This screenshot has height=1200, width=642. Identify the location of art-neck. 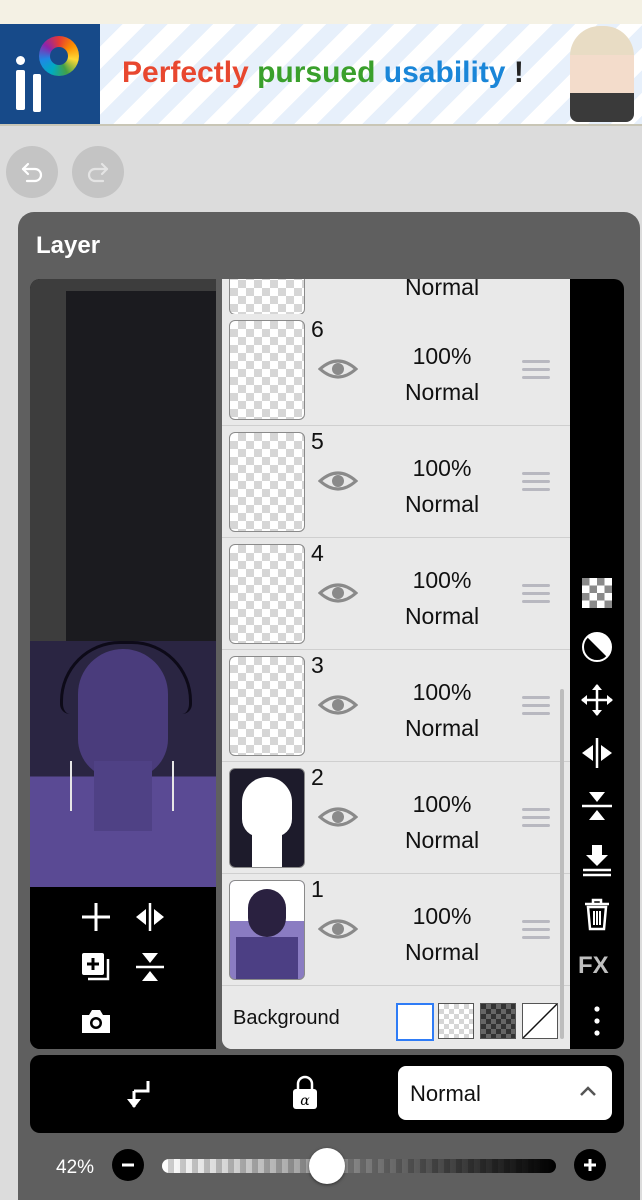
(123, 796).